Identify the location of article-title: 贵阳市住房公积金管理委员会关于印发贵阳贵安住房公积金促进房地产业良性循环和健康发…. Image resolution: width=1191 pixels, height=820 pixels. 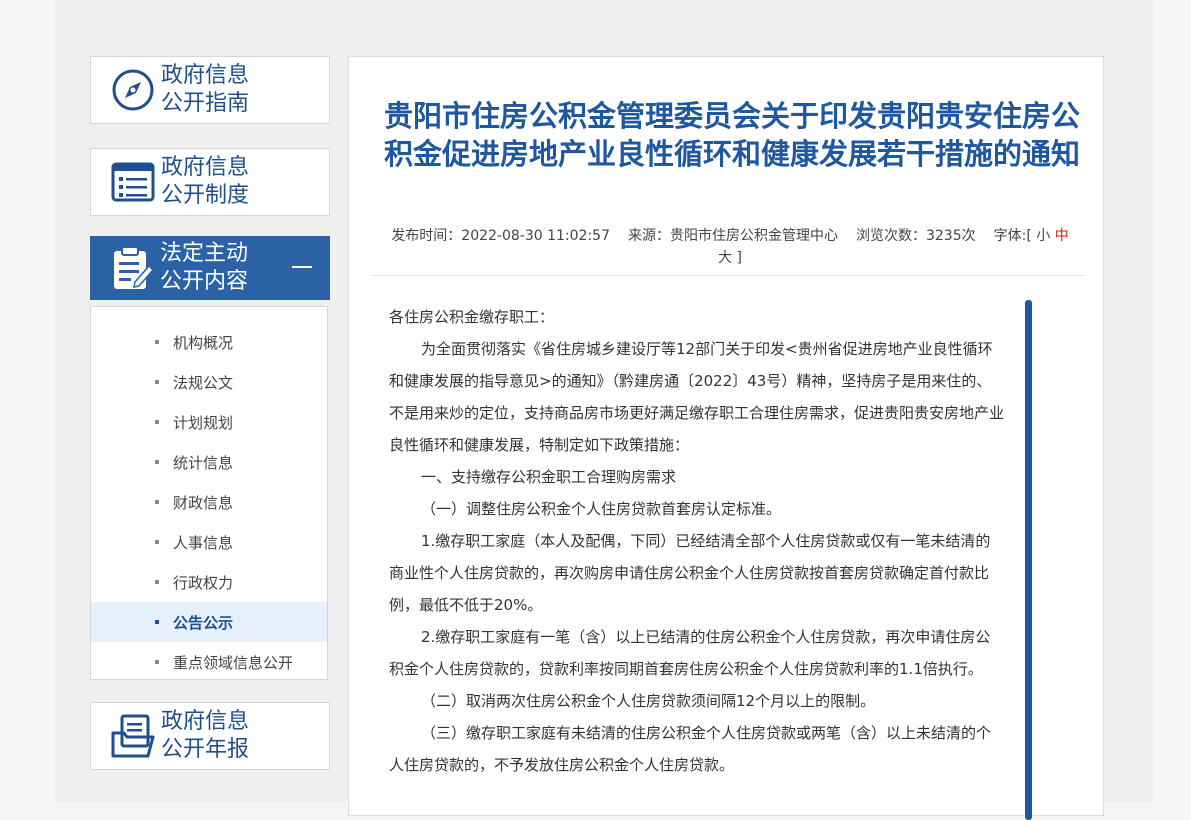
(731, 135).